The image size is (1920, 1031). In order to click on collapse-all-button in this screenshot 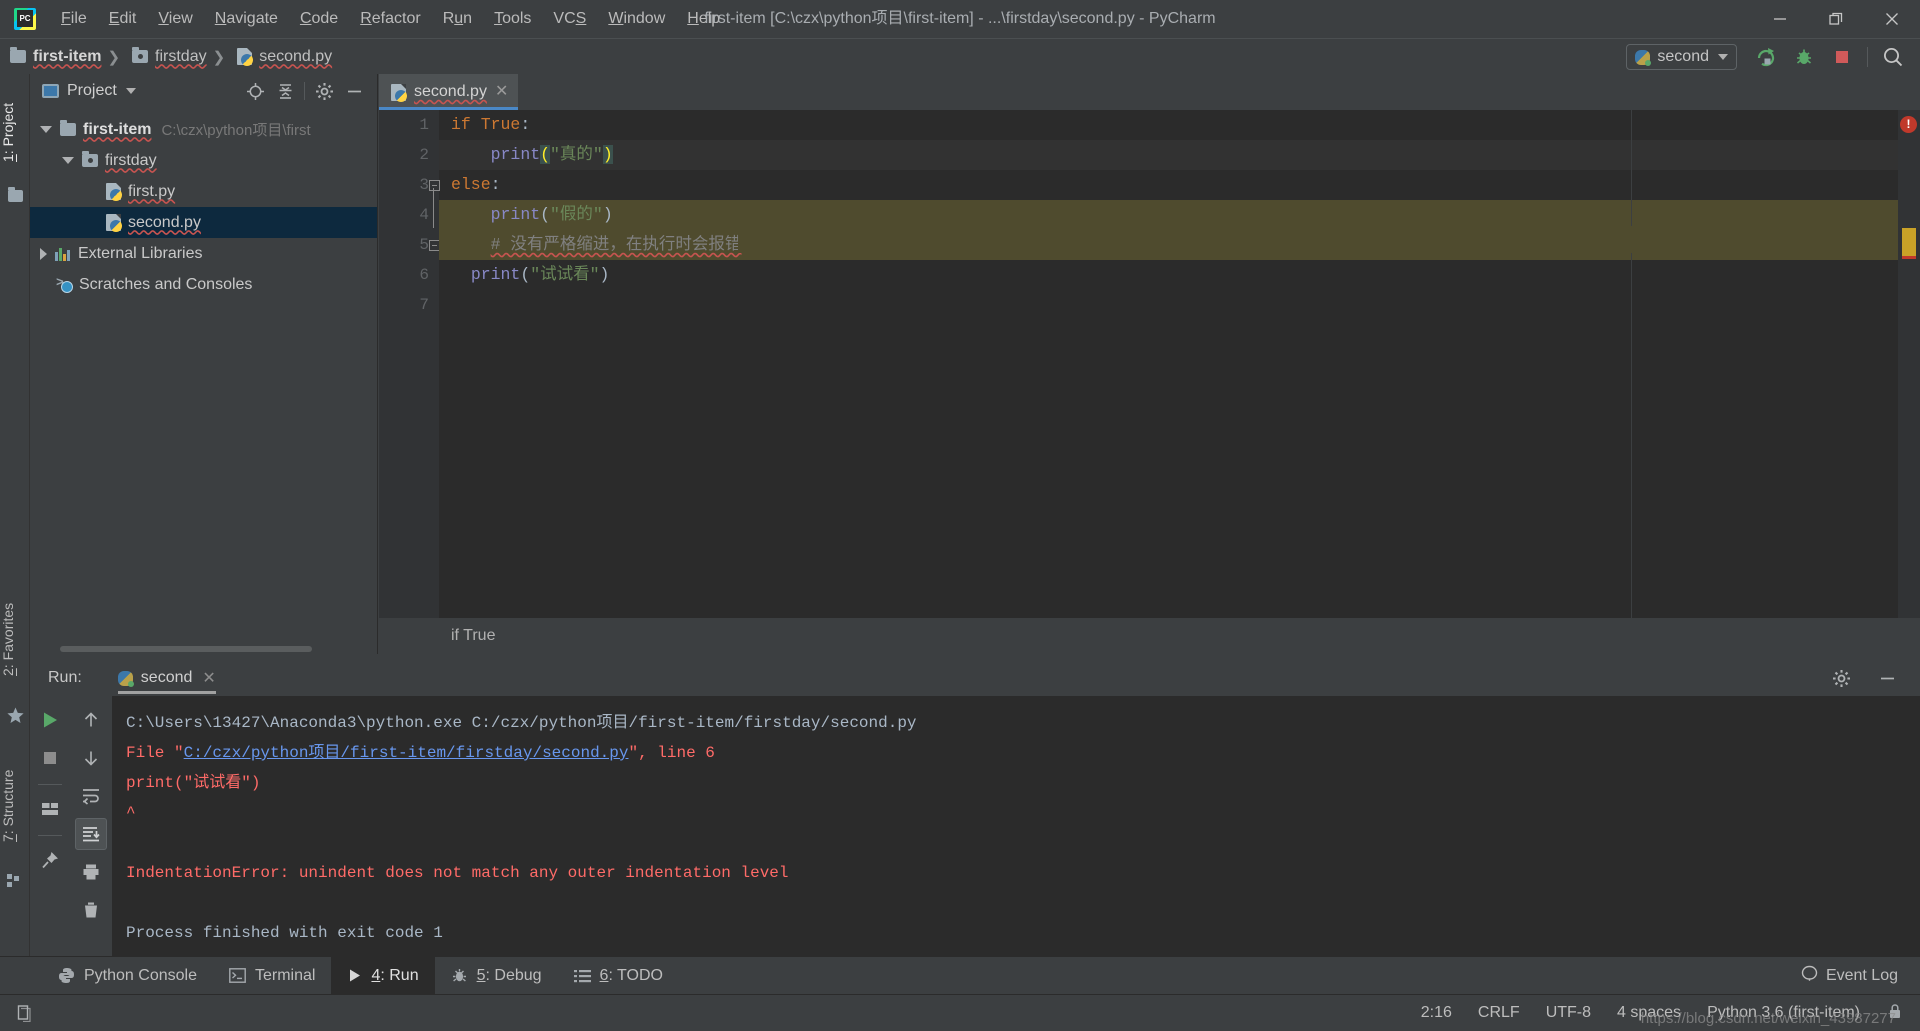, I will do `click(285, 91)`.